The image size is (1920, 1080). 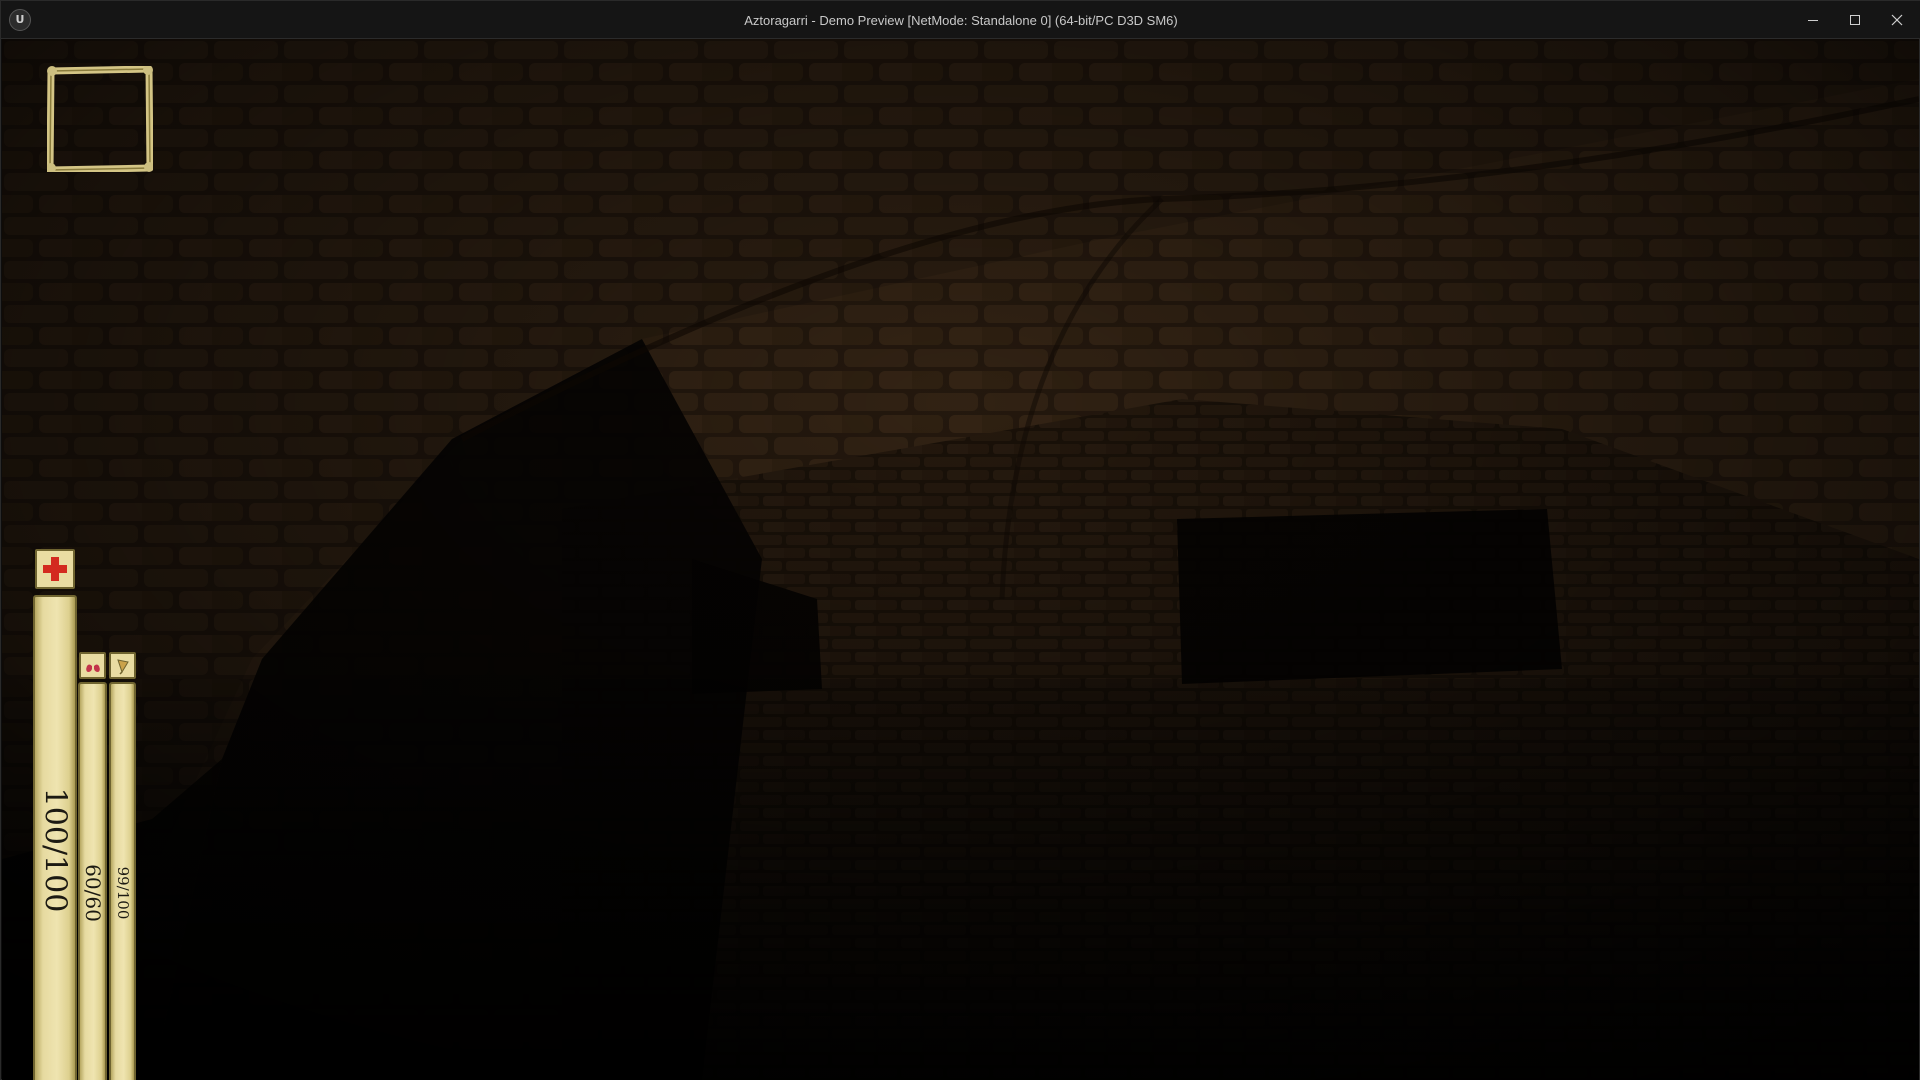 What do you see at coordinates (92, 893) in the screenshot?
I see `stamina-value: 60/60` at bounding box center [92, 893].